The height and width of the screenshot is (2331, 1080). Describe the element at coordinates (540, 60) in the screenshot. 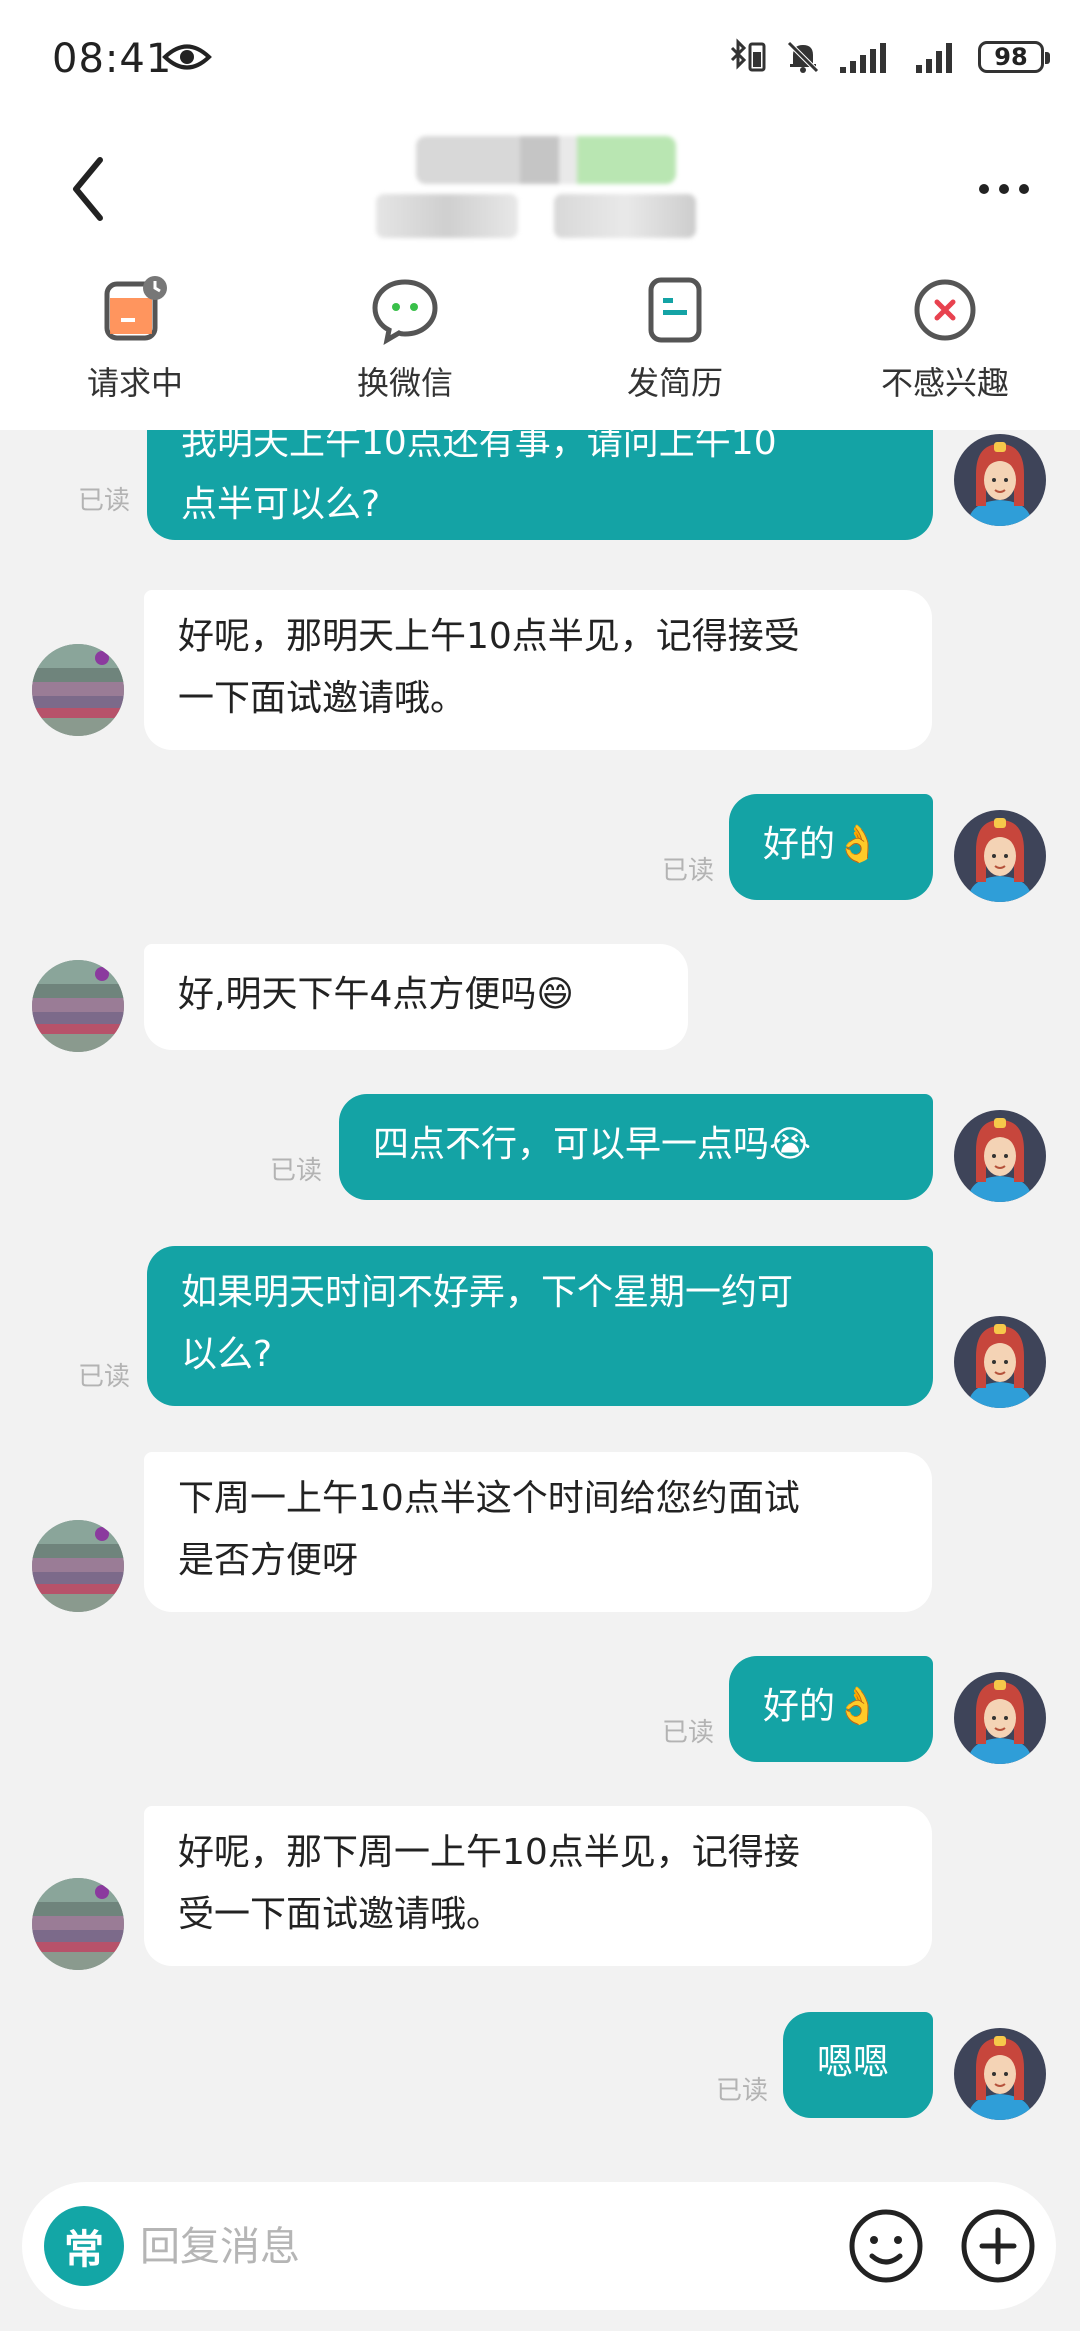

I see `status-bar: 08:41 98` at that location.